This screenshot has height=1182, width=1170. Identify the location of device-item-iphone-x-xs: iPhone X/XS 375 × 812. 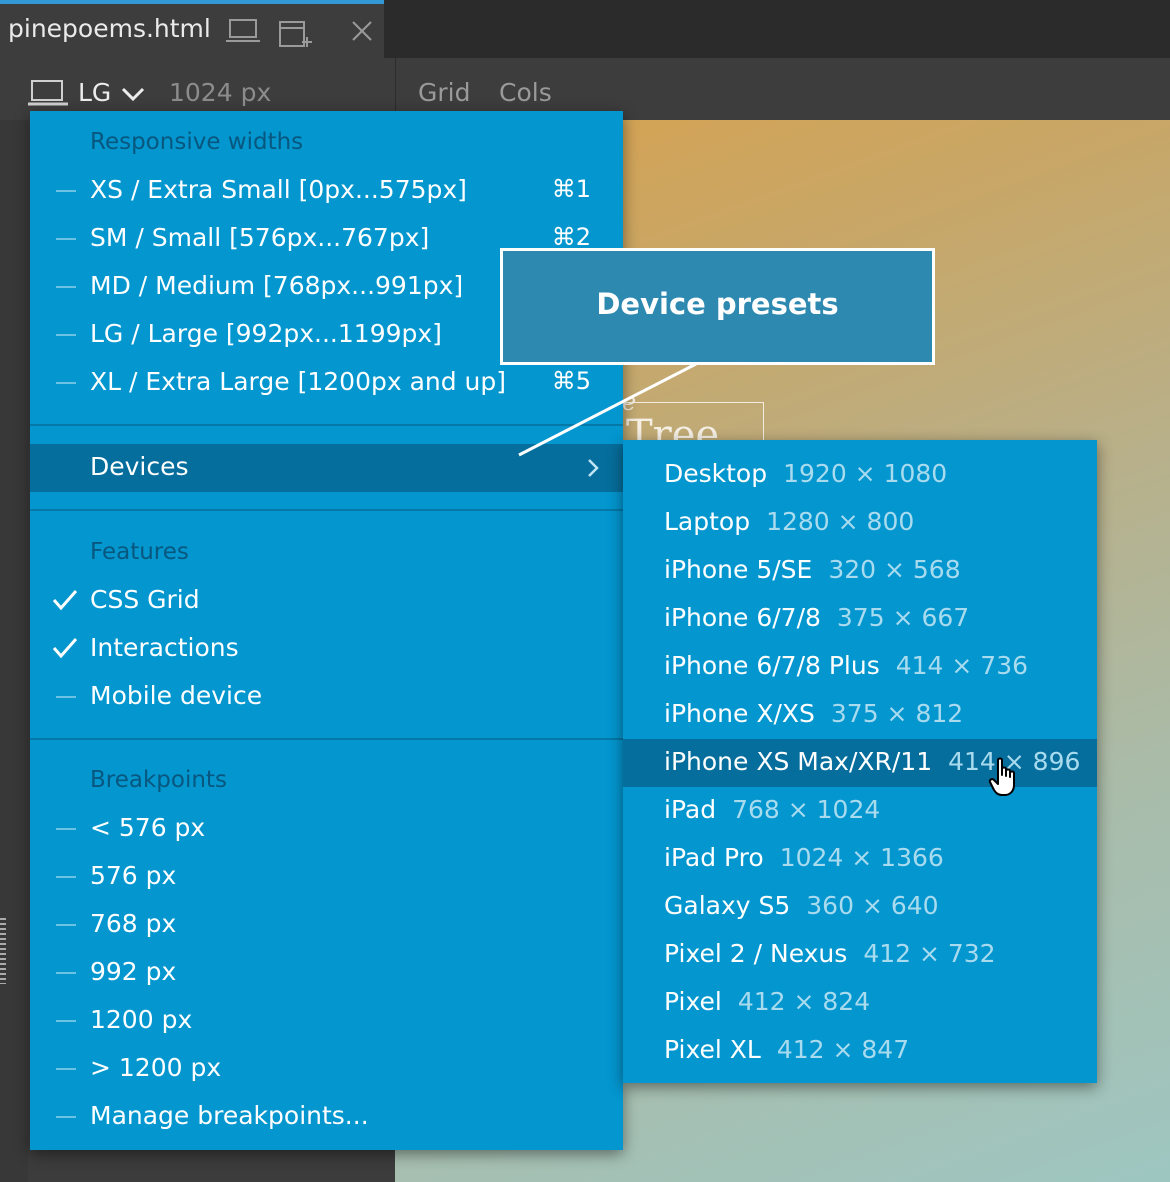
(860, 715).